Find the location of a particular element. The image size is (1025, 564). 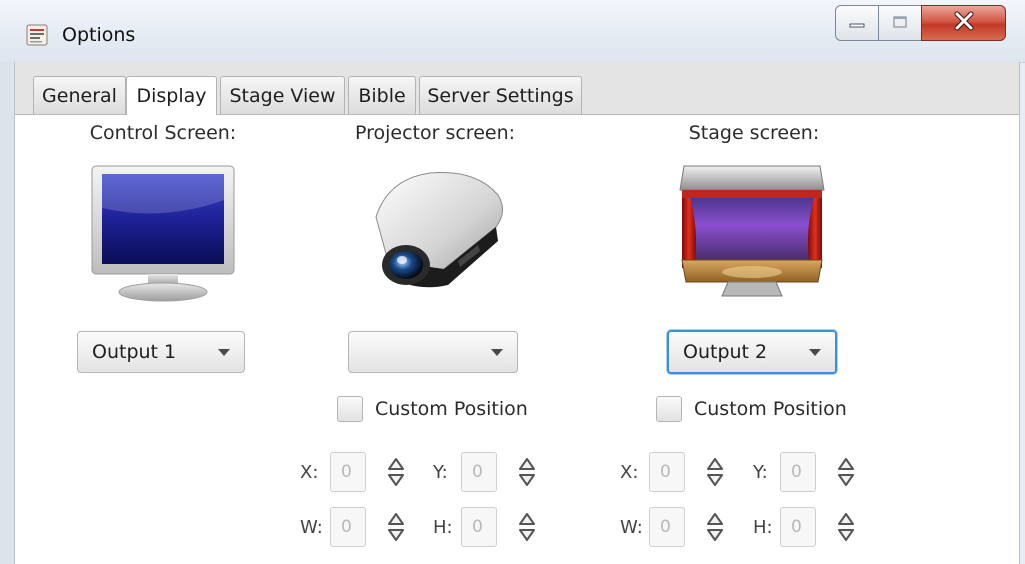

window-frame-left is located at coordinates (7, 313).